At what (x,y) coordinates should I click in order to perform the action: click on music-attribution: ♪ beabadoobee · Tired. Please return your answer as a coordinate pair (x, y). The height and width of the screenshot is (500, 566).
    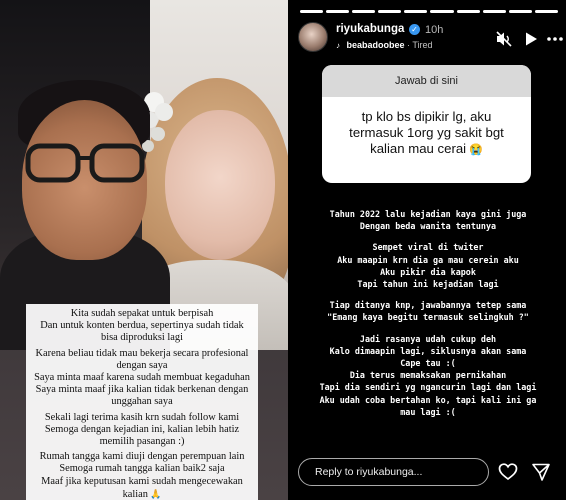
    Looking at the image, I should click on (384, 45).